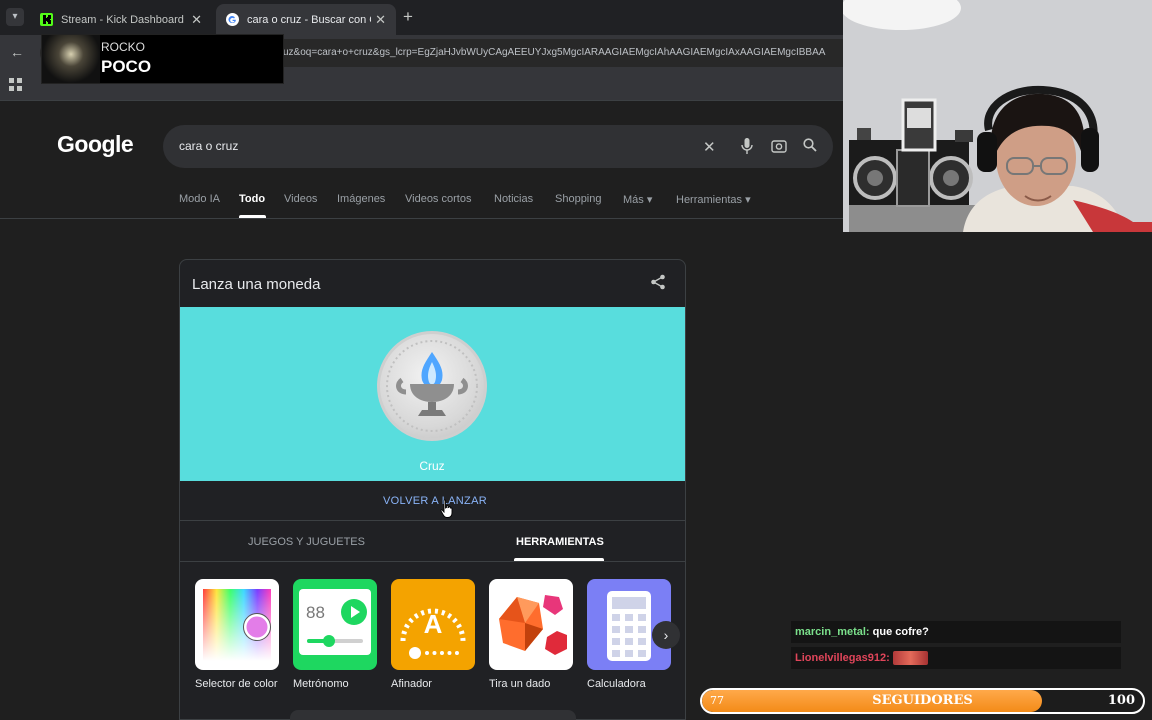 Image resolution: width=1152 pixels, height=720 pixels. I want to click on now-playing-artist: ROCKO, so click(123, 47).